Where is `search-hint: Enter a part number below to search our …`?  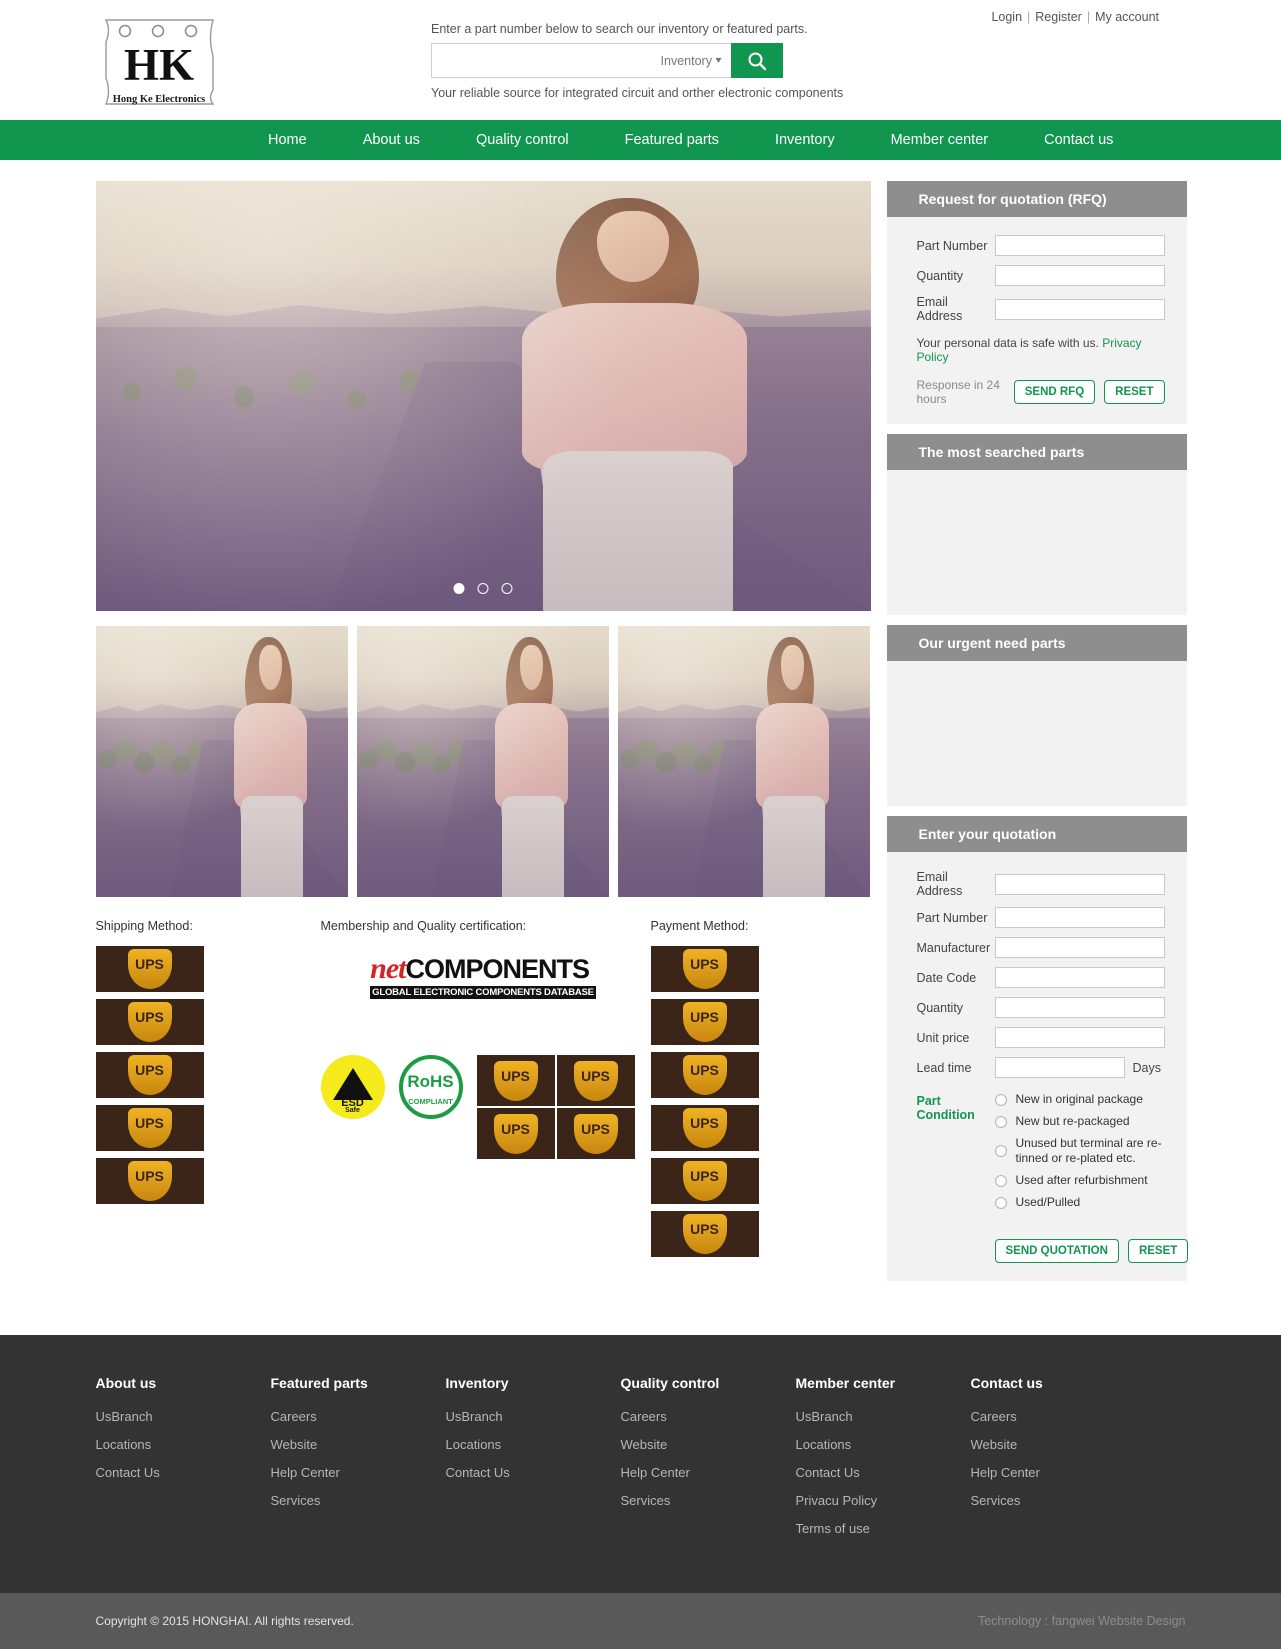
search-hint: Enter a part number below to search our … is located at coordinates (619, 29).